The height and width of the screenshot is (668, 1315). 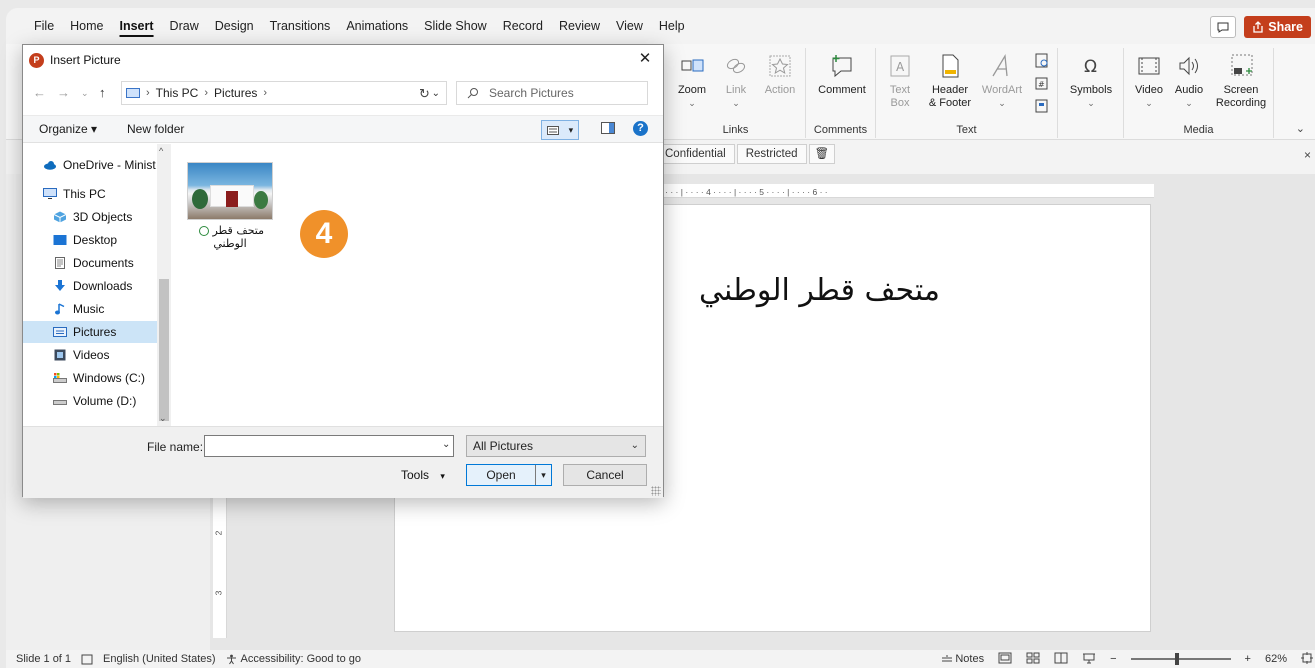 I want to click on slide-counter: Slide 1 of 1, so click(x=43, y=659).